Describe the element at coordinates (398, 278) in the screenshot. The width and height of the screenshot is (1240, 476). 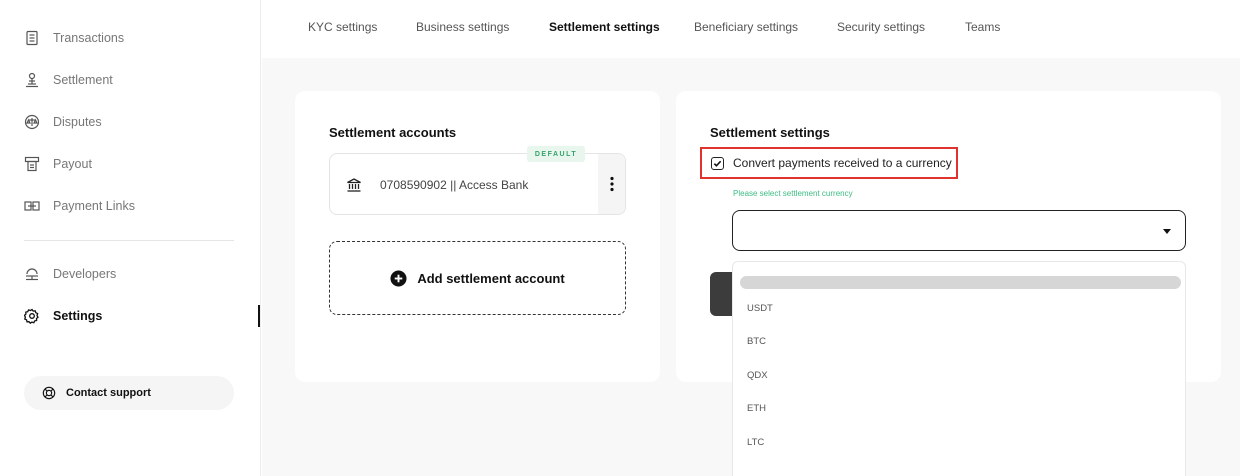
I see `plus-circle-icon` at that location.